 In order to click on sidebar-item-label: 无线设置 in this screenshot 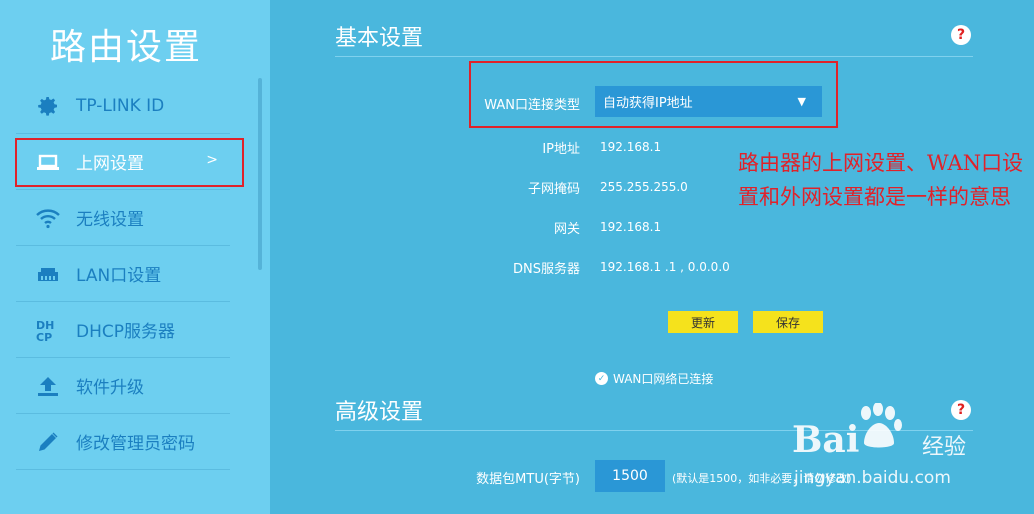, I will do `click(110, 220)`.